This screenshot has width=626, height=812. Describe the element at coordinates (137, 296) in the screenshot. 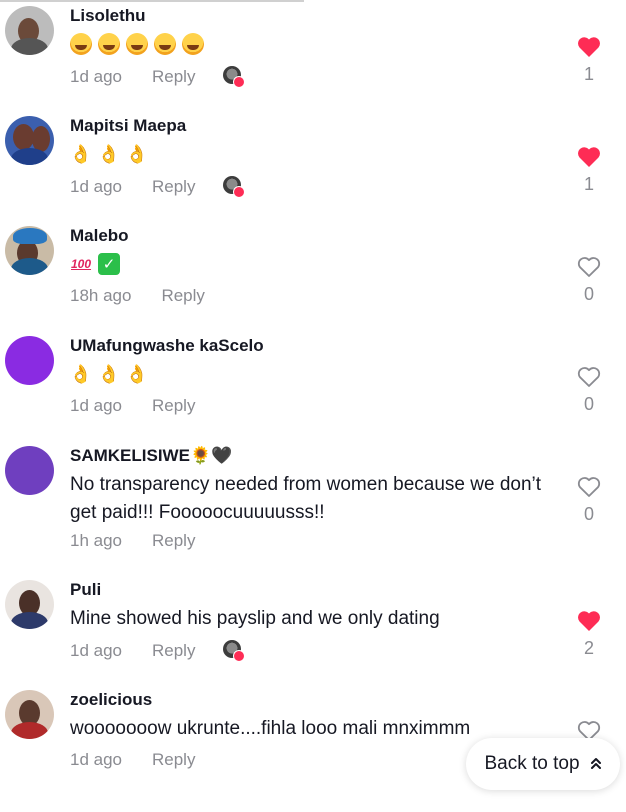

I see `comment-meta: 18h ago Reply` at that location.